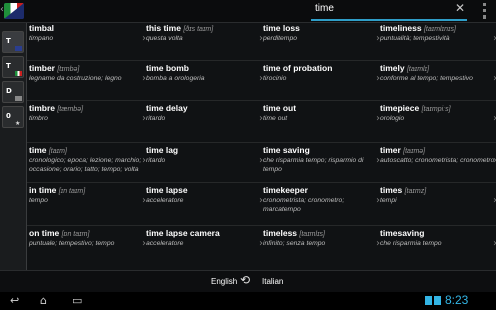 This screenshot has width=496, height=310. I want to click on entry-cell: this time [ðɪs taɪm] questa volta ›, so click(204, 33).